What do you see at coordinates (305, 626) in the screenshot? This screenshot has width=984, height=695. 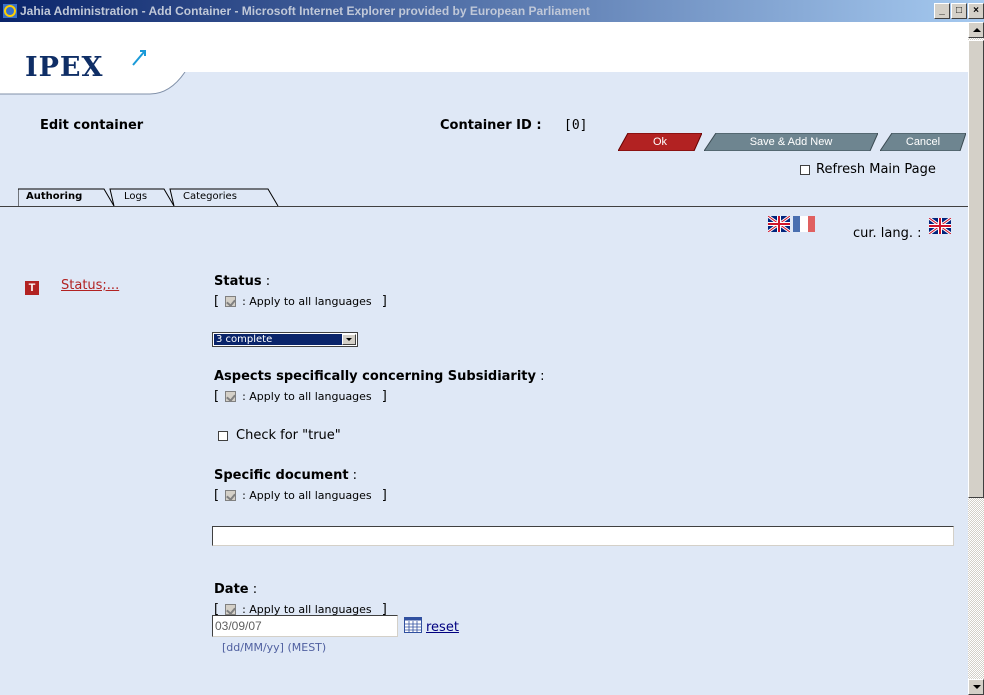 I see `date-input: 03/09/07` at bounding box center [305, 626].